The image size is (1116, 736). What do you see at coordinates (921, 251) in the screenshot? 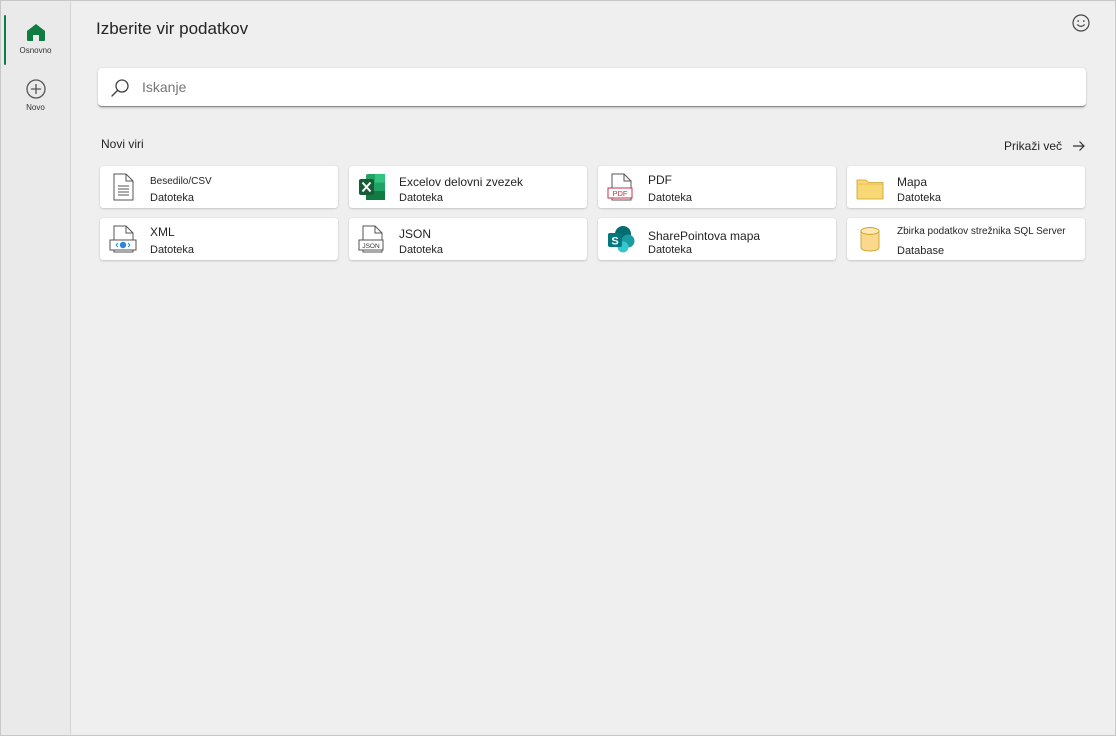
I see `source-type: Database` at bounding box center [921, 251].